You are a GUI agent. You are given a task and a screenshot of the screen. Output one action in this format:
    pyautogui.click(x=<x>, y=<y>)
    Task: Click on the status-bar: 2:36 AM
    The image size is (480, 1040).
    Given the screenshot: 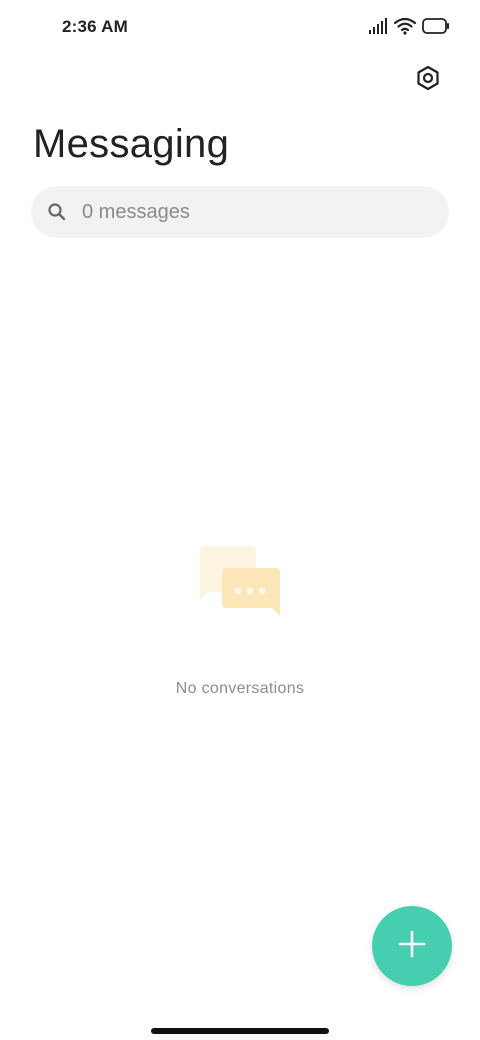 What is the action you would take?
    pyautogui.click(x=240, y=28)
    